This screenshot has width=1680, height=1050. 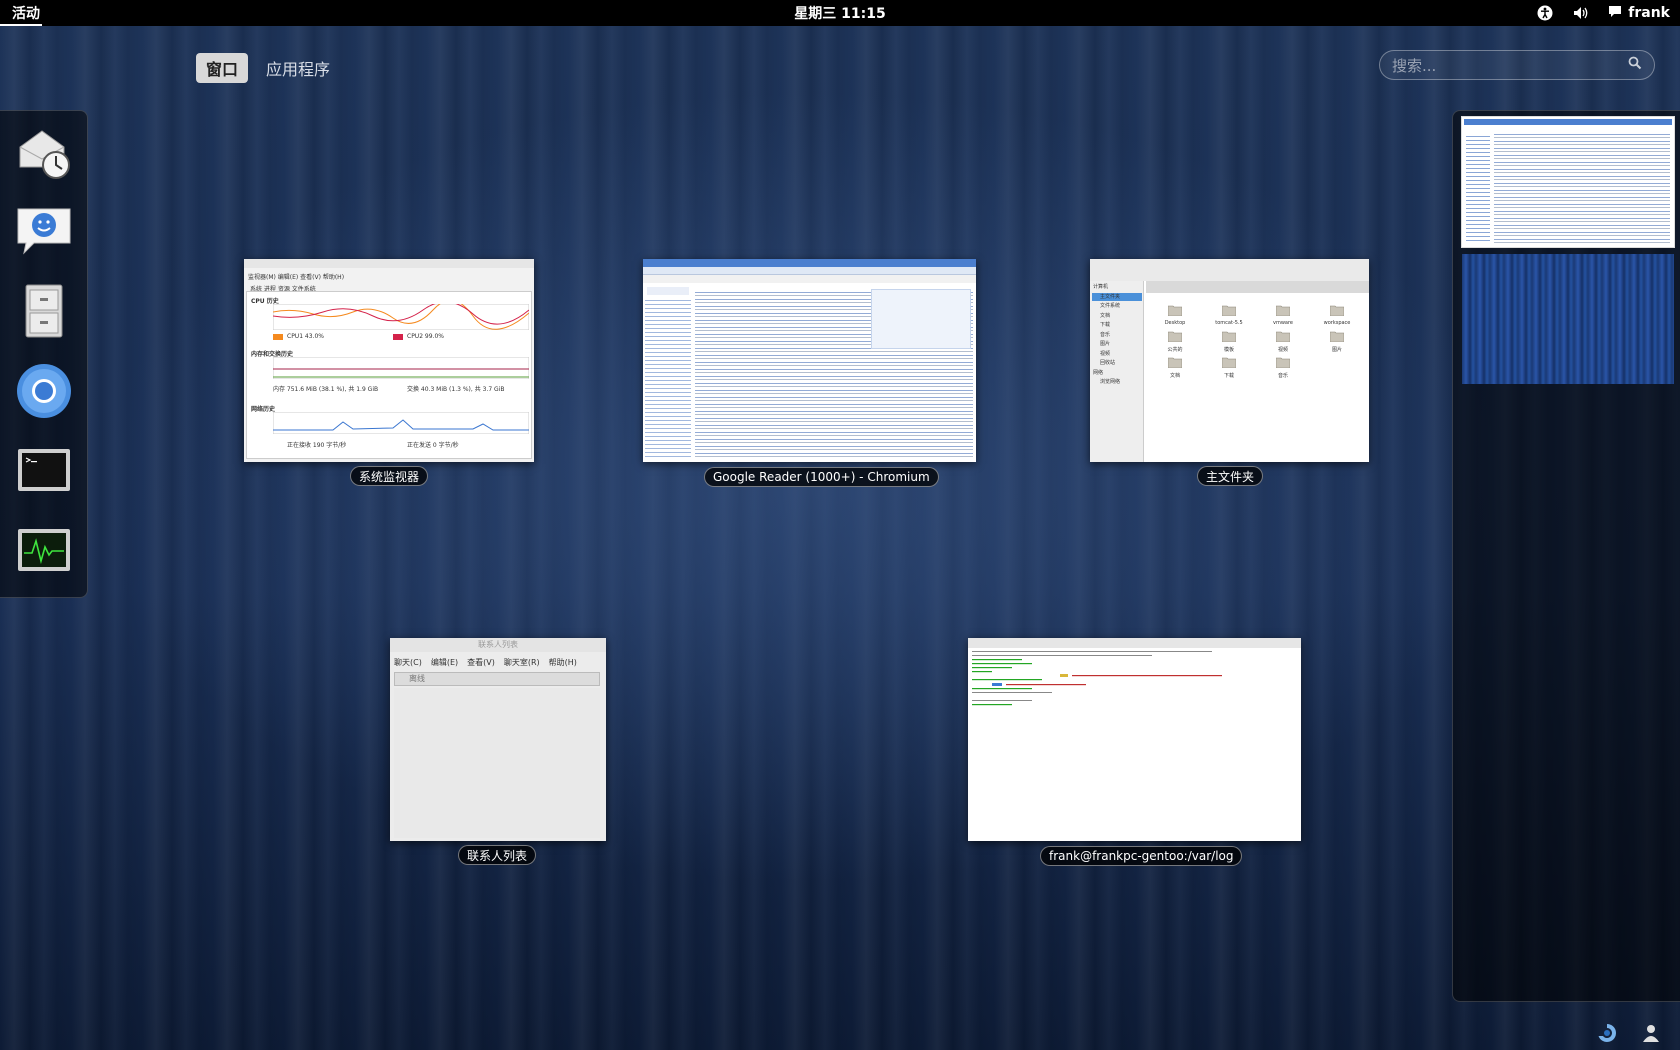 What do you see at coordinates (389, 476) in the screenshot?
I see `window-caption-system-monitor: 系统监视器` at bounding box center [389, 476].